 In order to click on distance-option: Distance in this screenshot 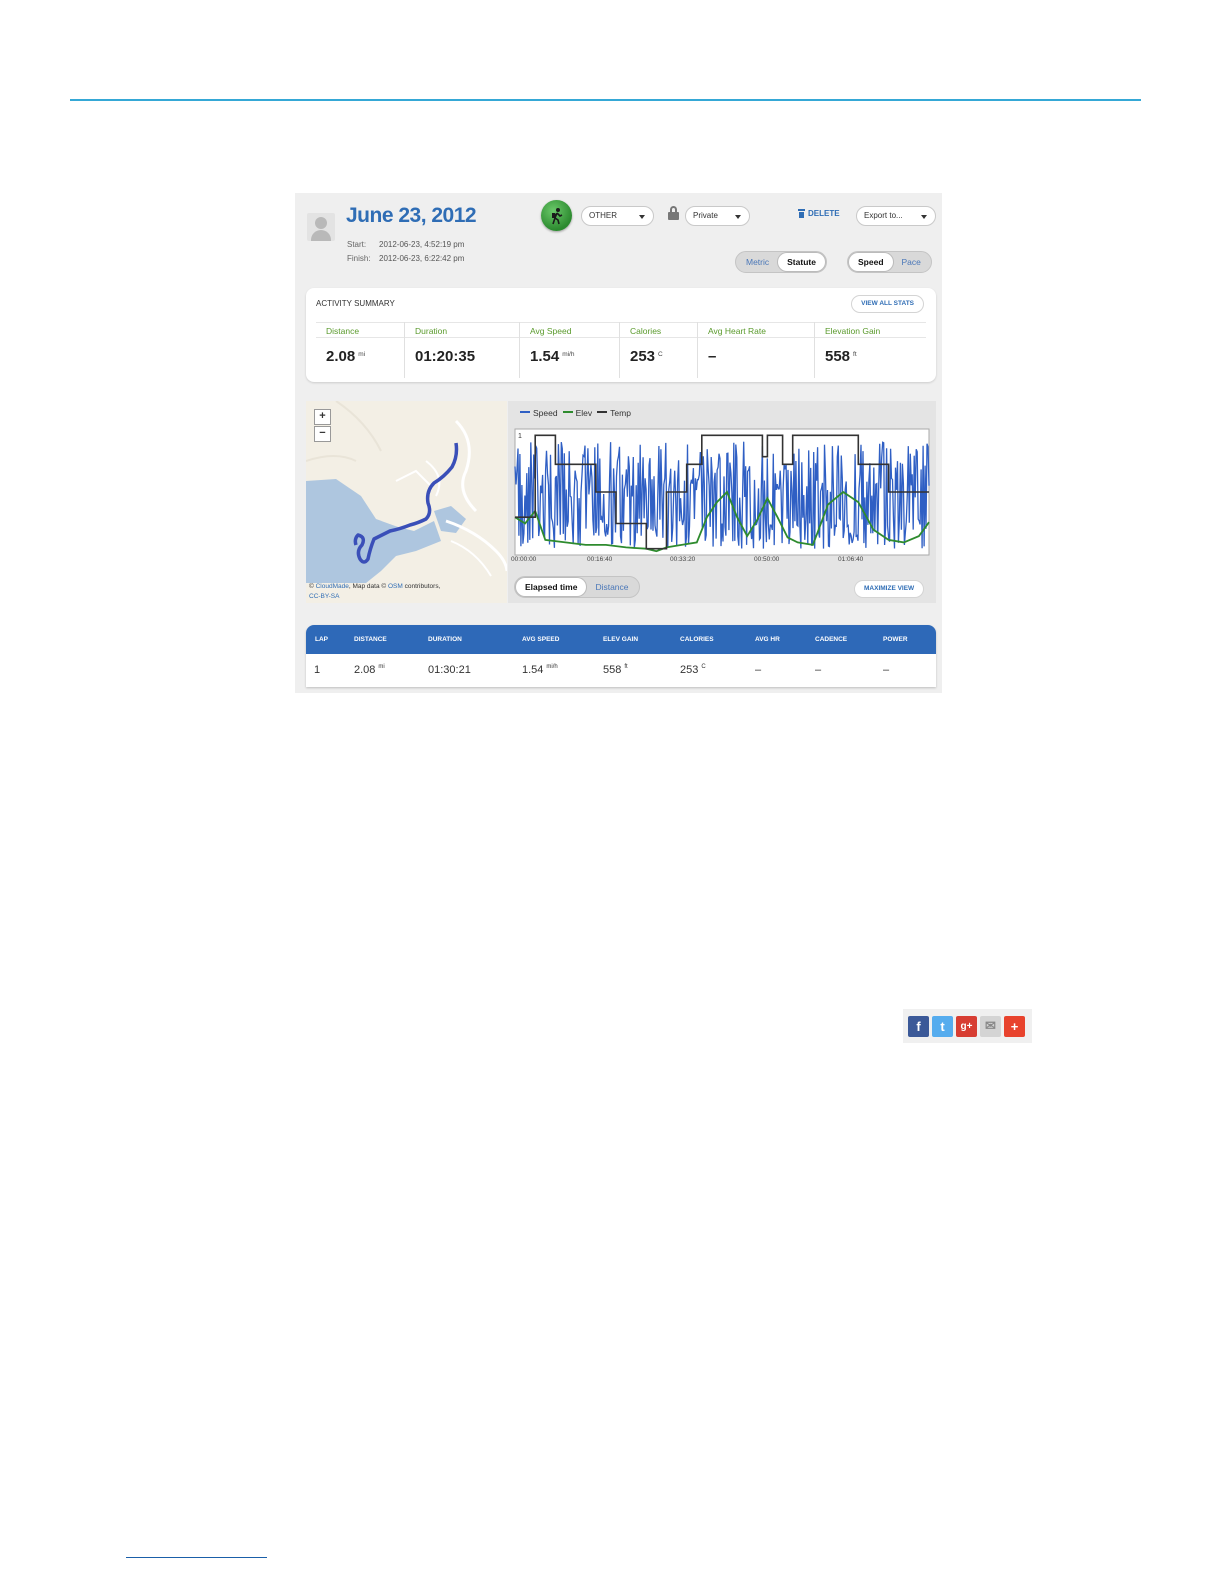, I will do `click(611, 587)`.